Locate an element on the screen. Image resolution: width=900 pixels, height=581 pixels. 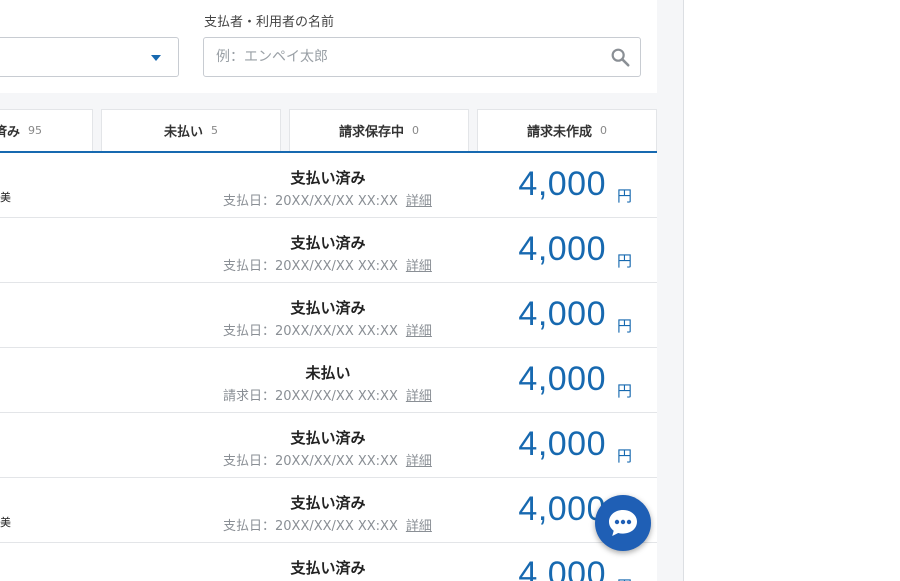
tab-label: 未払い is located at coordinates (183, 132).